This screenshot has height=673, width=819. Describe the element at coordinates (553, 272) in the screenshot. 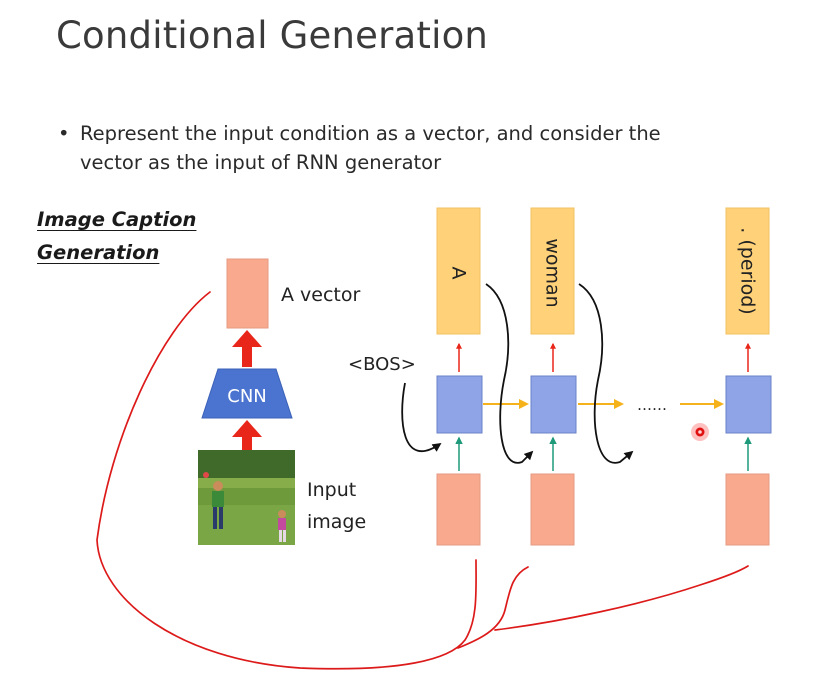

I see `output-token-2: woman` at that location.